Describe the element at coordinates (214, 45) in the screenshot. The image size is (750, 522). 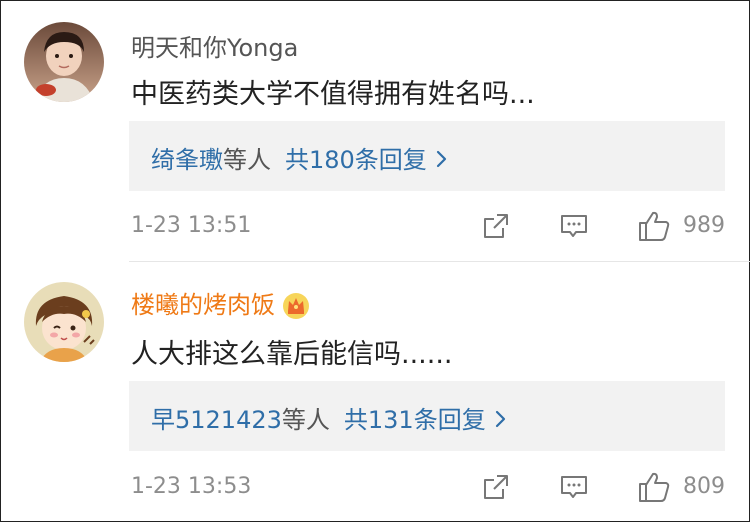
I see `comment-username: 明天和你Yonga` at that location.